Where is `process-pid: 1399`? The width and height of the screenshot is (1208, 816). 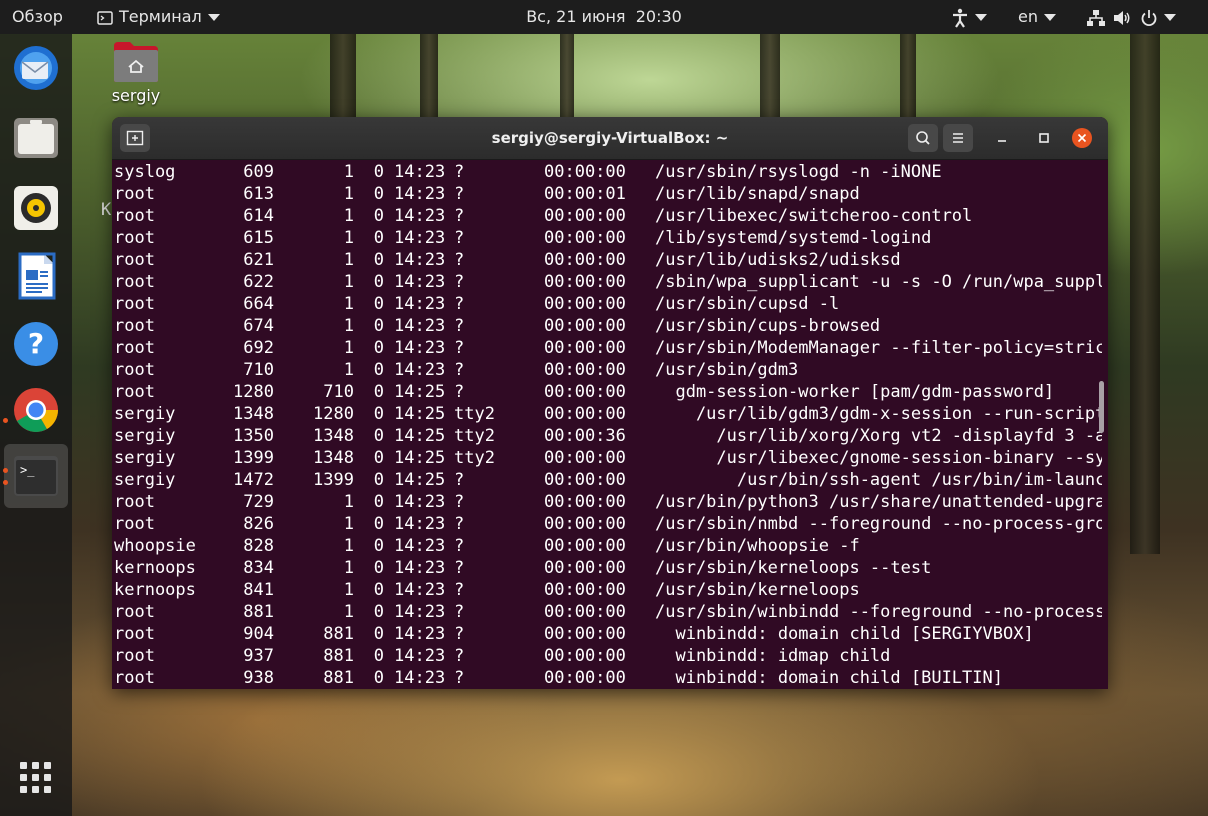 process-pid: 1399 is located at coordinates (253, 458).